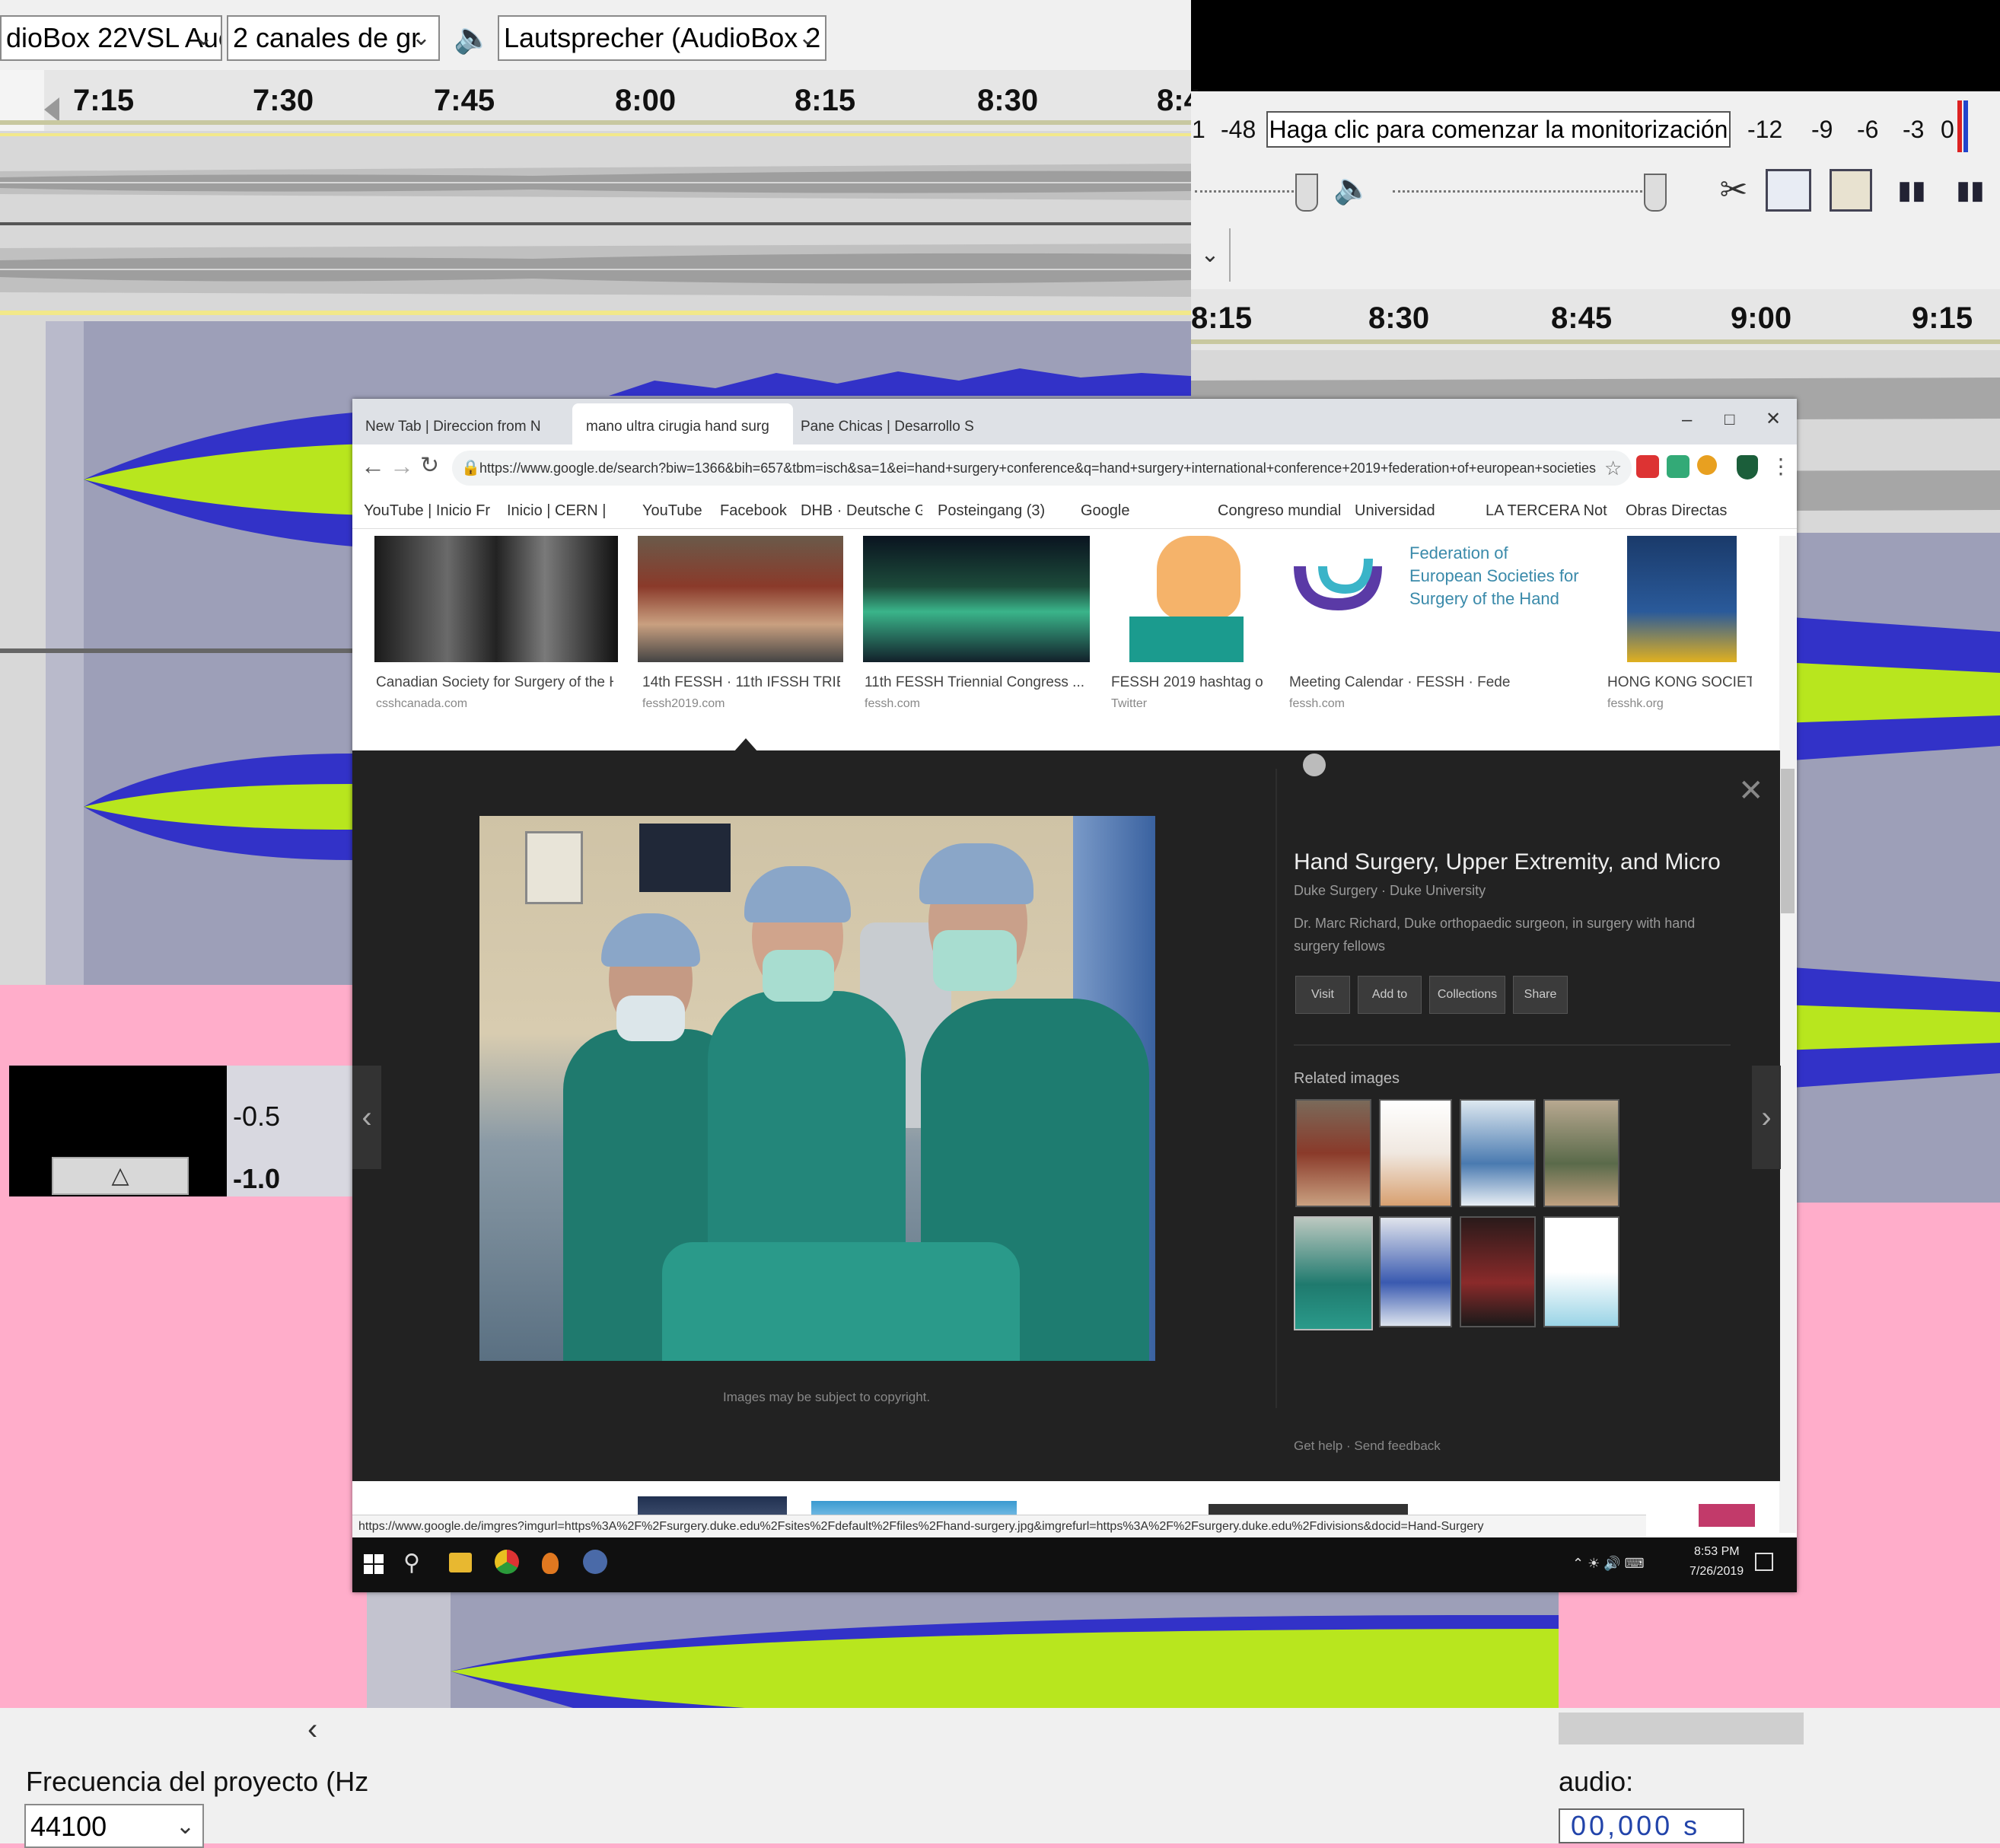  Describe the element at coordinates (460, 1562) in the screenshot. I see `file-explorer-icon` at that location.